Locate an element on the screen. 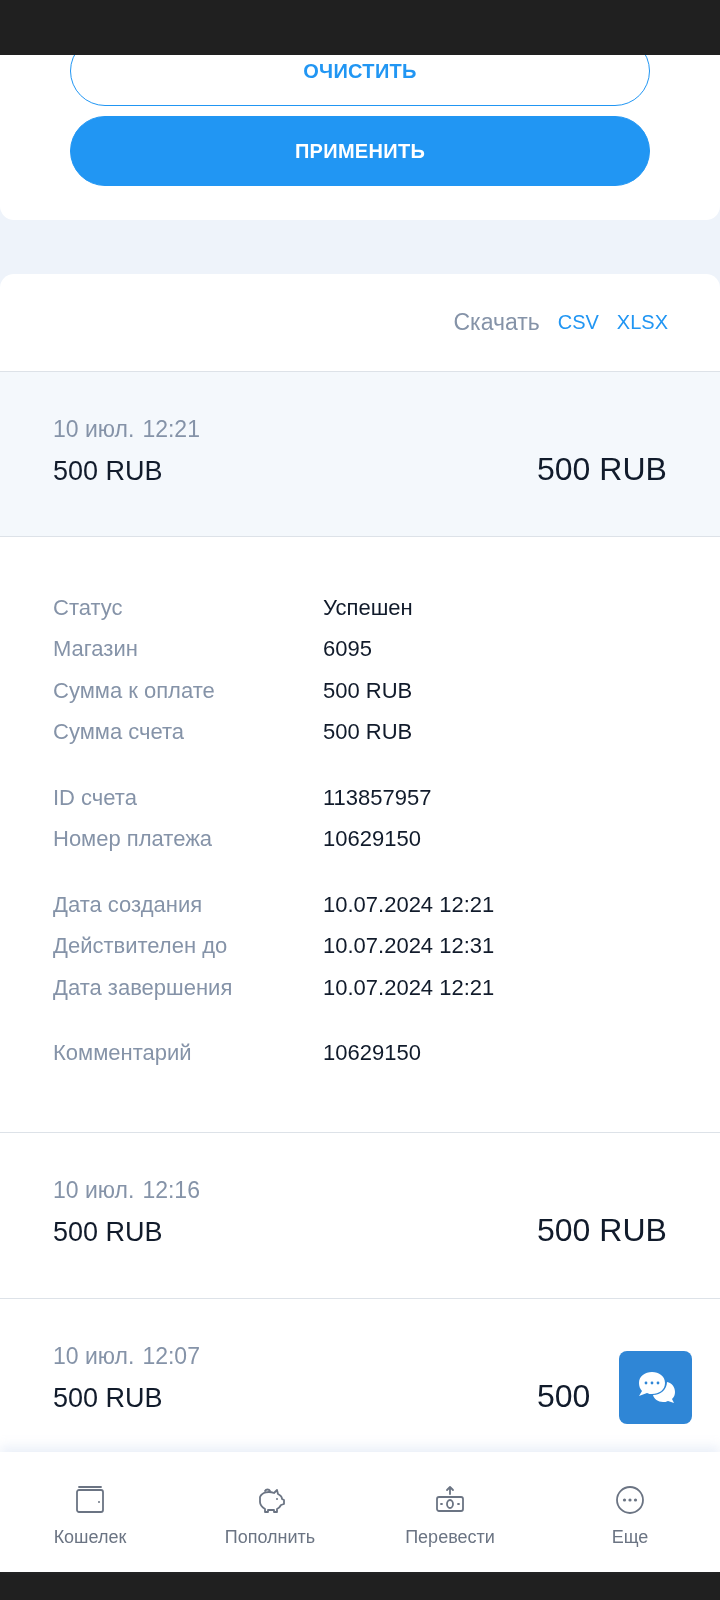 Image resolution: width=720 pixels, height=1600 pixels. nav-item: Кошелек is located at coordinates (90, 1512).